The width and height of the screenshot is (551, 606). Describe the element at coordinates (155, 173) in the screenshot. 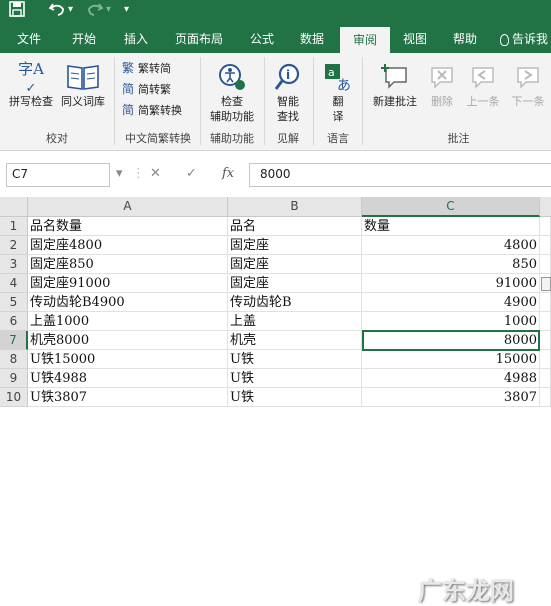

I see `cancel-icon: ✕` at that location.